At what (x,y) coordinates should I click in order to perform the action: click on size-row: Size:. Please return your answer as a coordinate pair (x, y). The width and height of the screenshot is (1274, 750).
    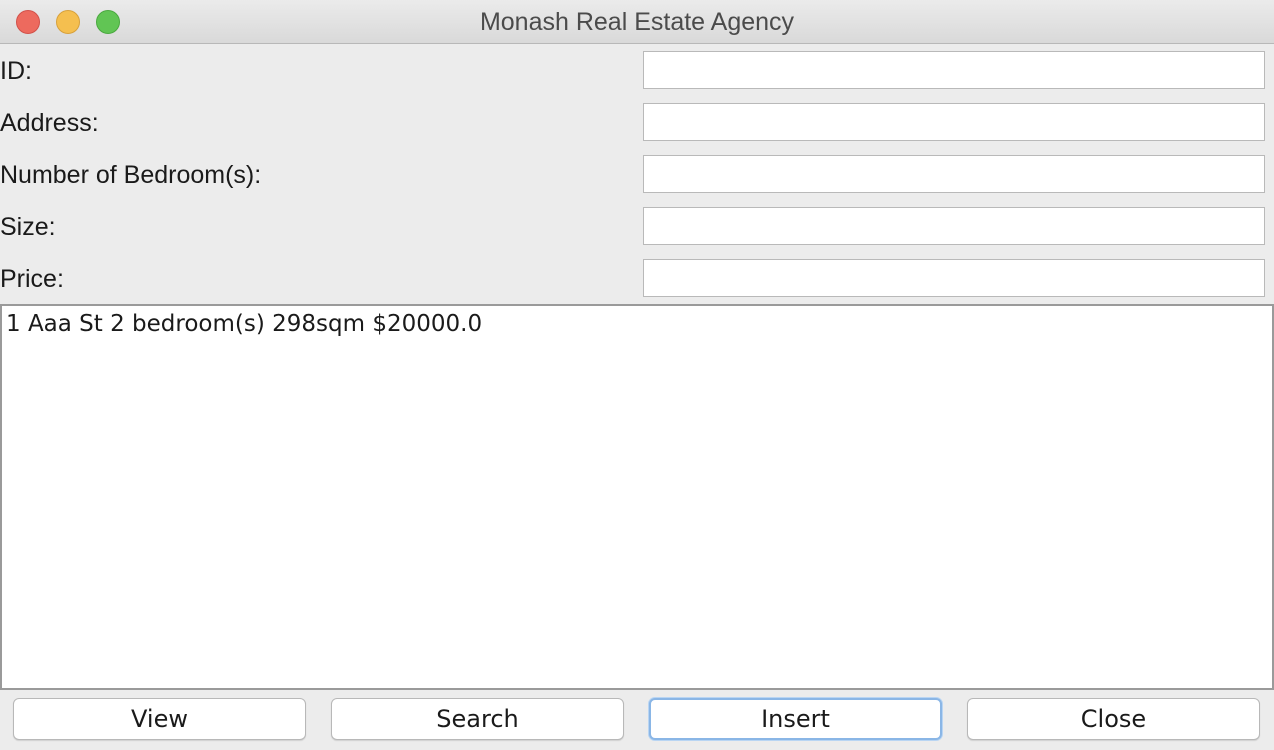
    Looking at the image, I should click on (637, 227).